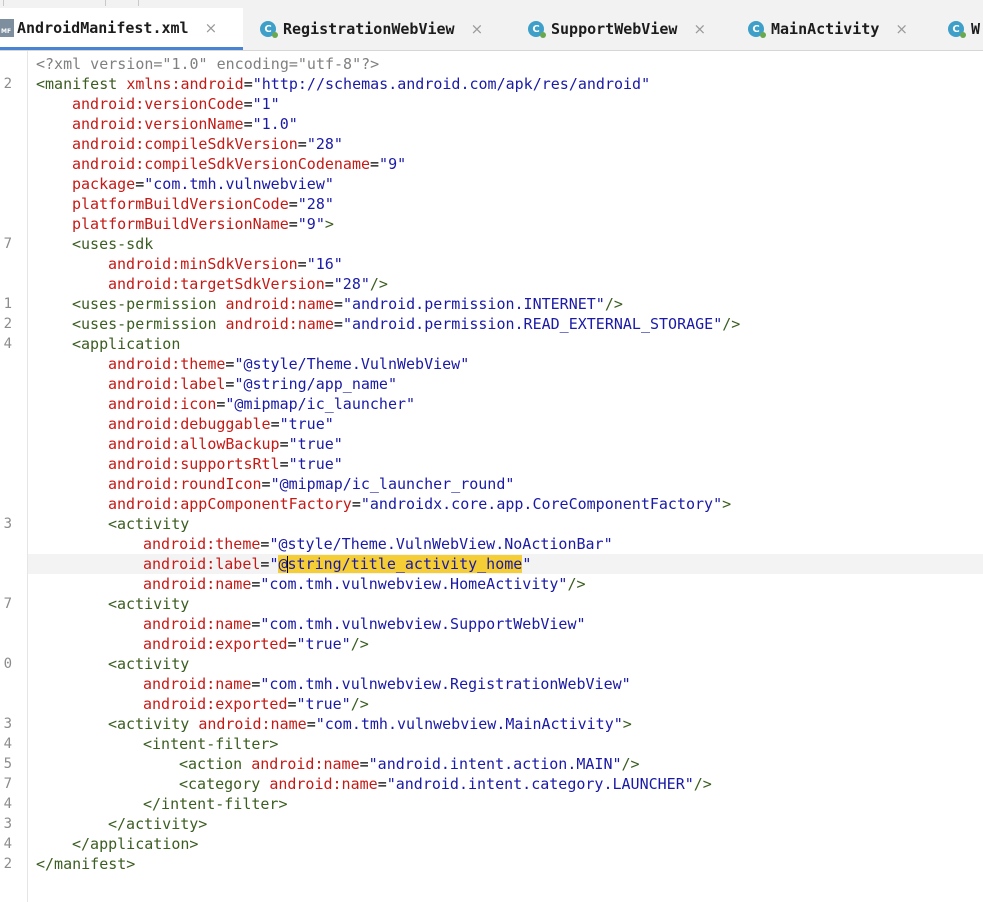 The image size is (983, 902). What do you see at coordinates (505, 744) in the screenshot?
I see `code-line: <intent-filter>` at bounding box center [505, 744].